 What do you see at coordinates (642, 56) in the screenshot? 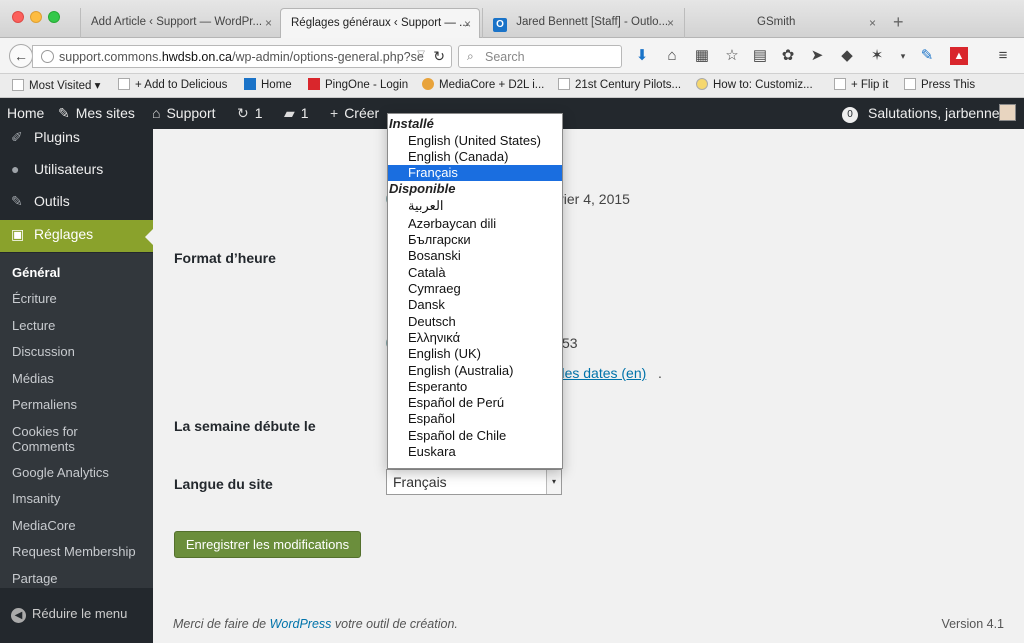
I see `download-icon: ⬇` at bounding box center [642, 56].